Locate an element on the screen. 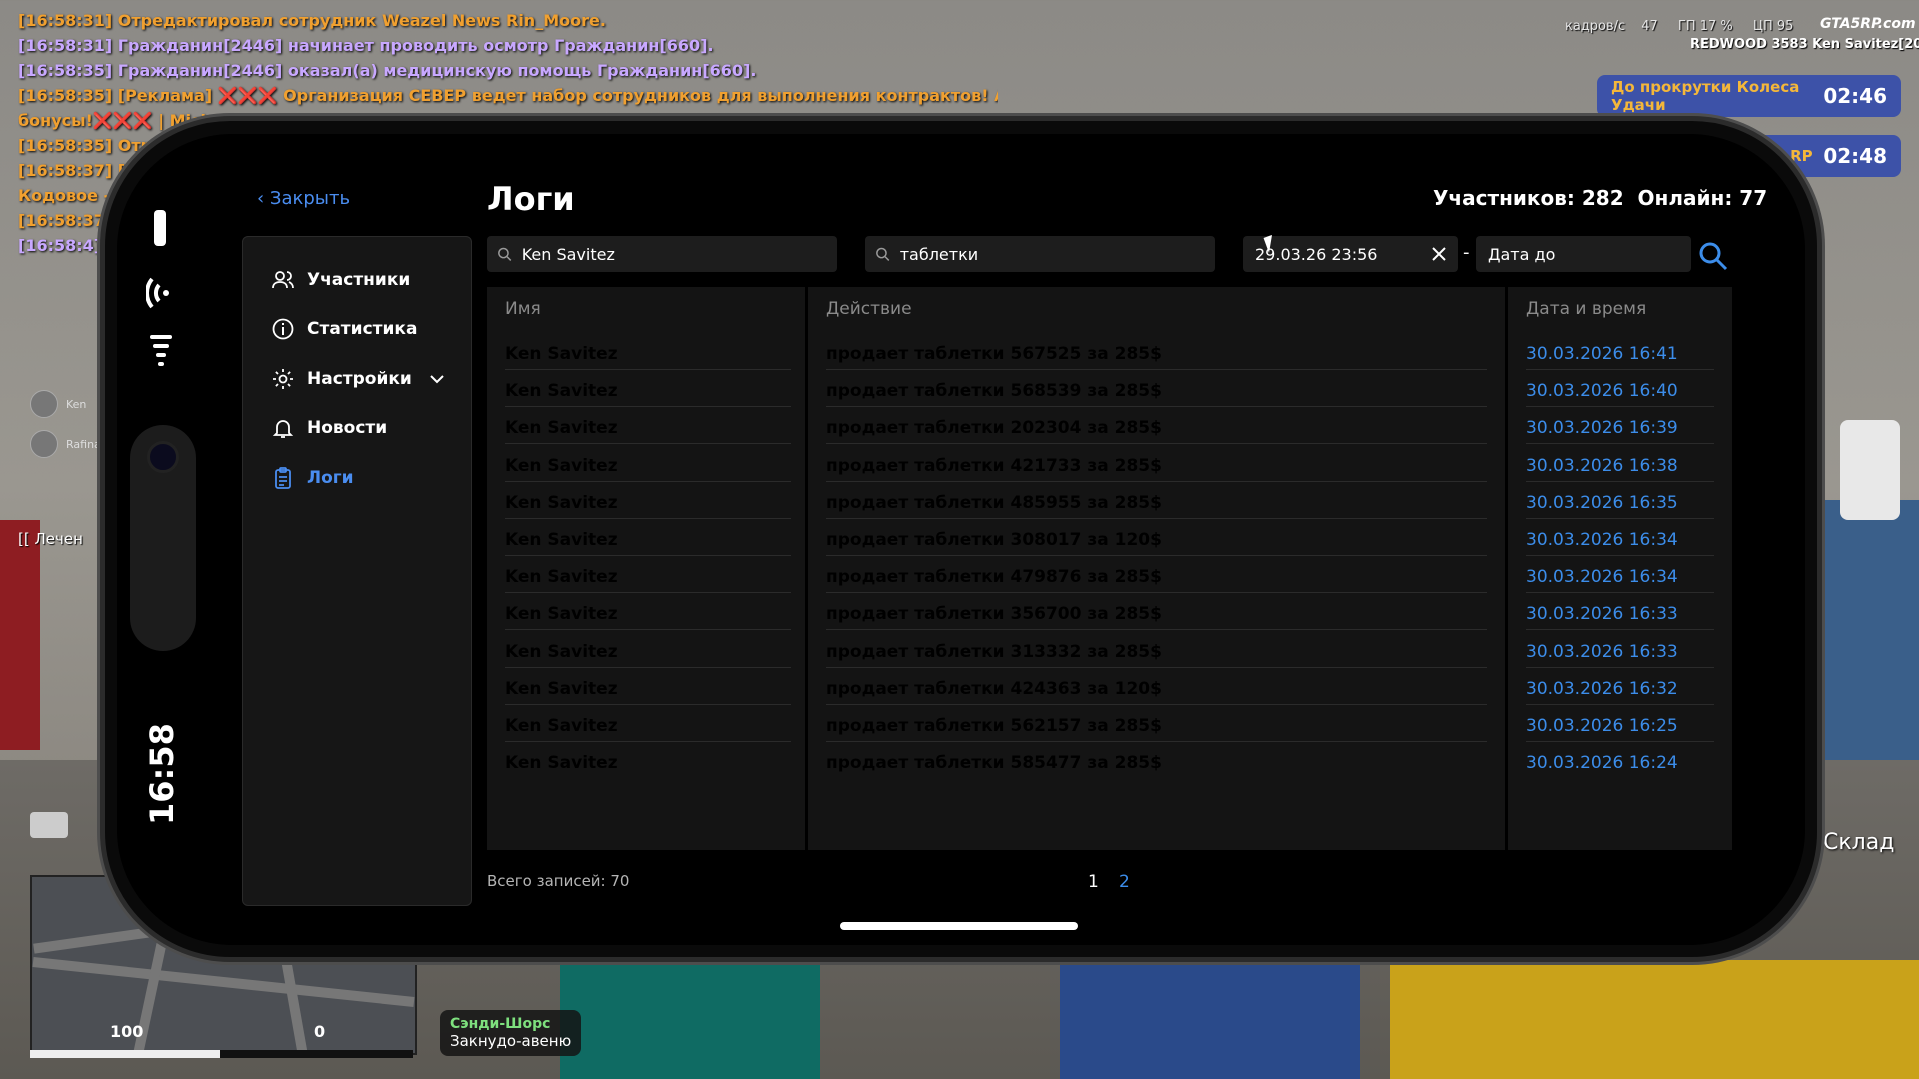 The height and width of the screenshot is (1079, 1919). sidebar-item-news: Новости is located at coordinates (329, 428).